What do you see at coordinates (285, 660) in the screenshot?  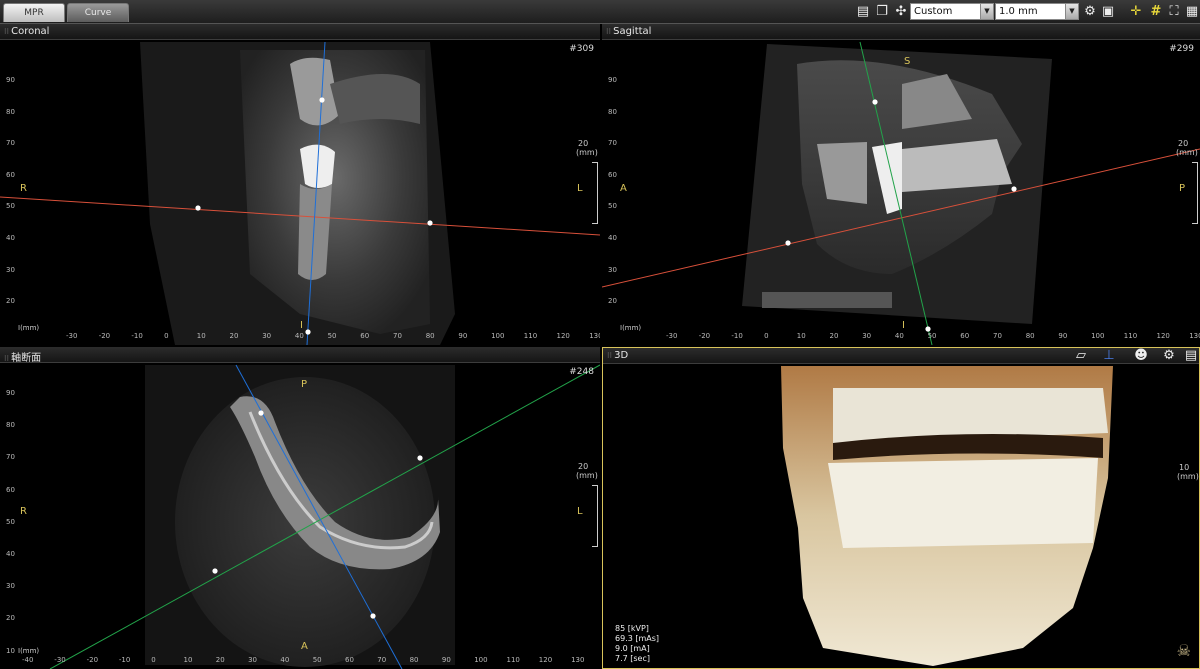 I see `x-tick-label: 40` at bounding box center [285, 660].